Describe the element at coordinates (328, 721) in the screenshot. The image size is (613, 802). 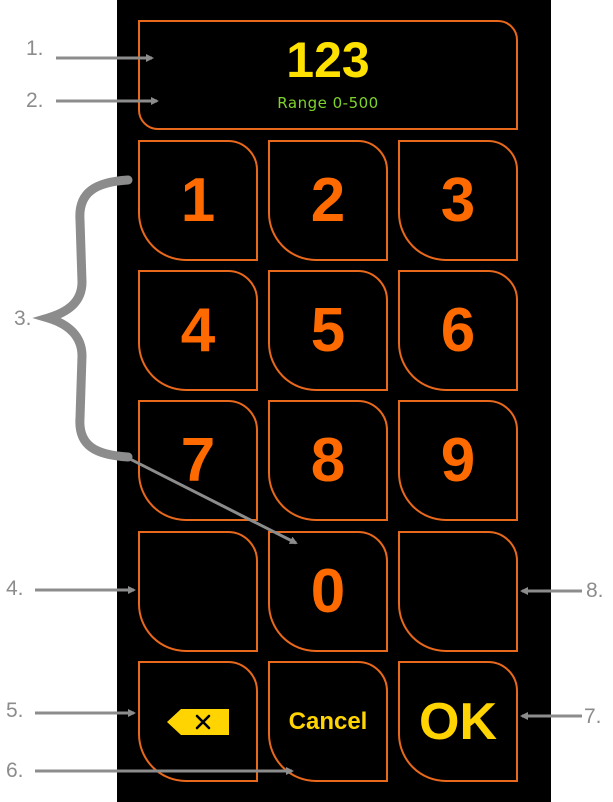
I see `cancel-button: Cancel` at that location.